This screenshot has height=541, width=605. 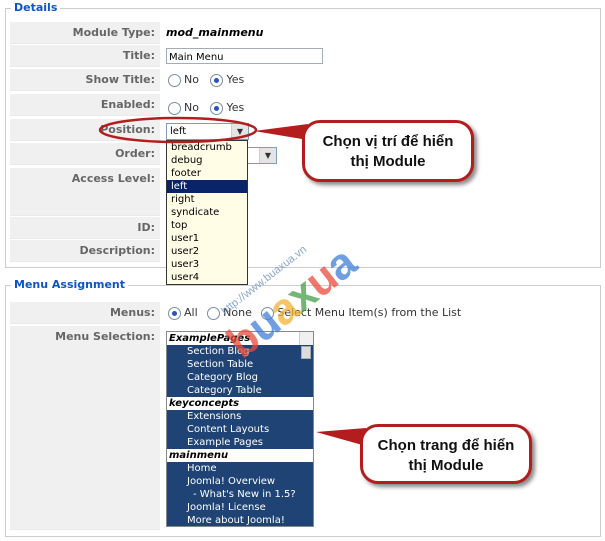 I want to click on menu-selection-item: Category Table, so click(x=240, y=390).